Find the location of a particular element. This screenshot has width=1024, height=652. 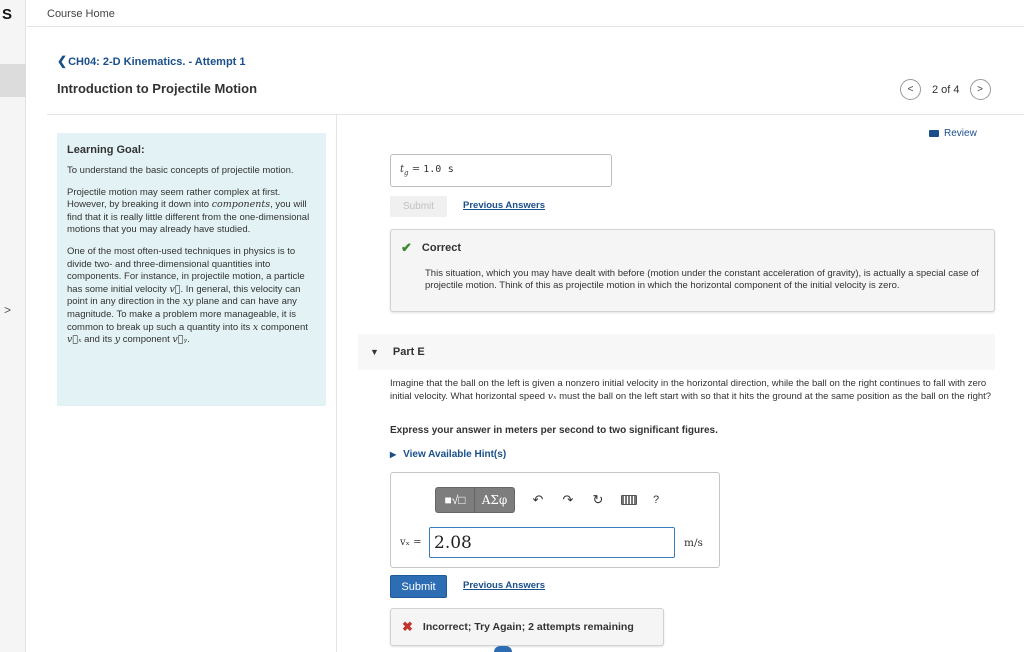

book-icon is located at coordinates (934, 133).